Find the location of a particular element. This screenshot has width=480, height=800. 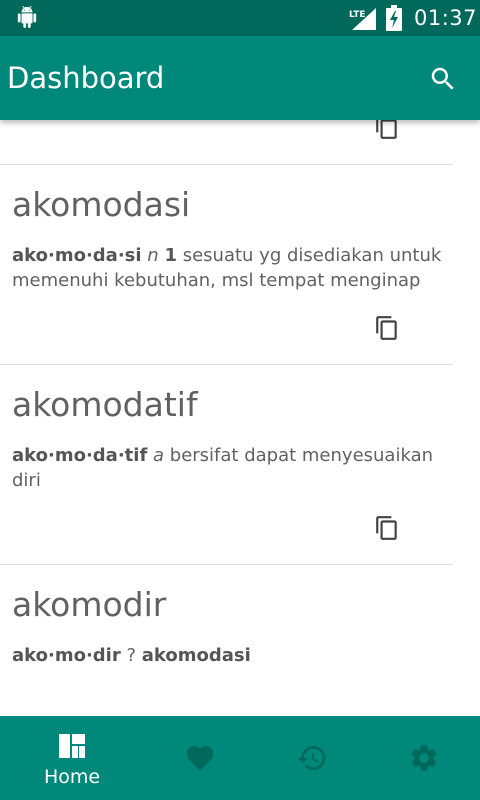

history-icon is located at coordinates (311, 758).